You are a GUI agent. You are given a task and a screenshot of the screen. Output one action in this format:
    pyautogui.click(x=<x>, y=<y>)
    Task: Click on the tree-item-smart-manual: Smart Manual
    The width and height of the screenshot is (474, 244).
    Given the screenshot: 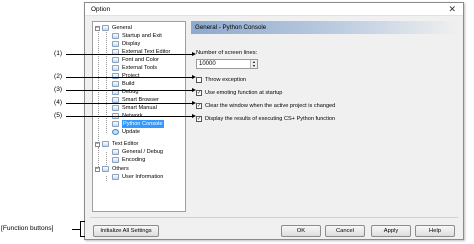 What is the action you would take?
    pyautogui.click(x=134, y=108)
    